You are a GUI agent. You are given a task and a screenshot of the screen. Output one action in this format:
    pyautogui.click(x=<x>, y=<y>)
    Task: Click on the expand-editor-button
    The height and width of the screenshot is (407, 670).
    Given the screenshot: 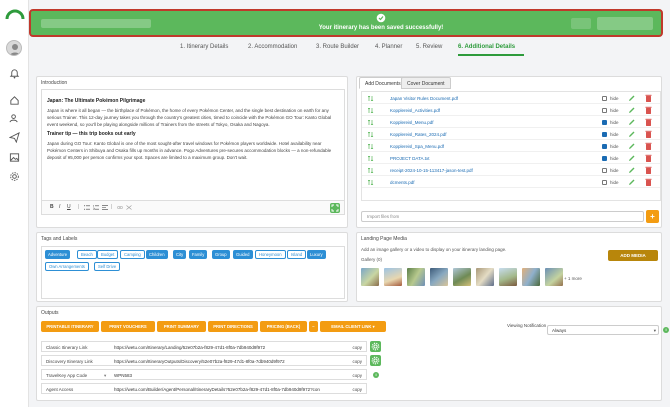 What is the action you would take?
    pyautogui.click(x=335, y=208)
    